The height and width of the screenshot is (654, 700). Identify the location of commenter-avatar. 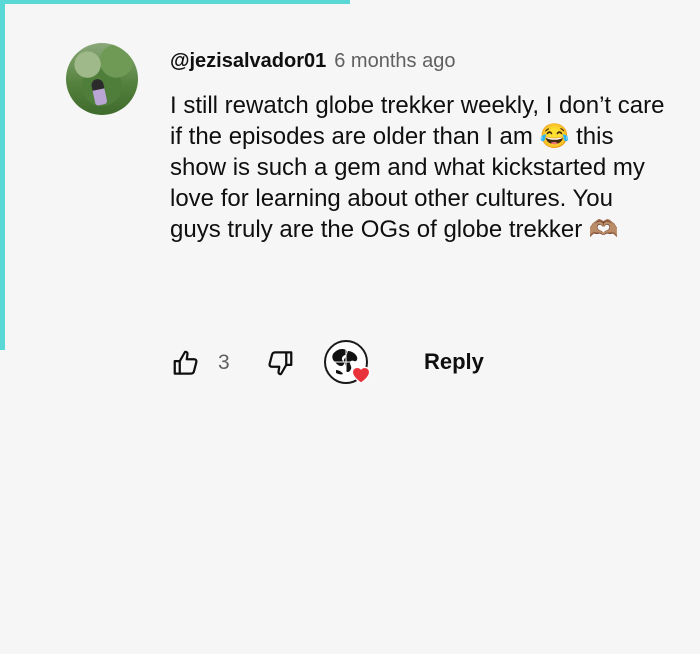
(102, 79).